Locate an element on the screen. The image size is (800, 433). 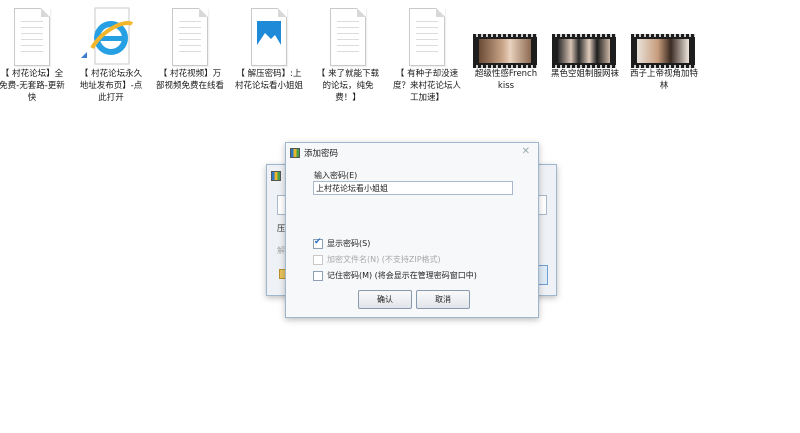
file-label: 西子上帝视角加特林 is located at coordinates (663, 80).